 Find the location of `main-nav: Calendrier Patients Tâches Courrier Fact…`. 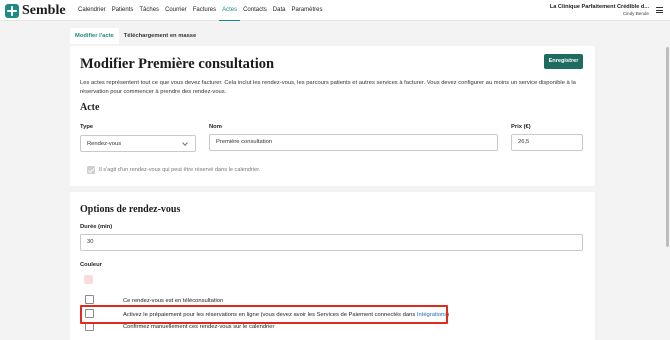

main-nav: Calendrier Patients Tâches Courrier Fact… is located at coordinates (200, 10).